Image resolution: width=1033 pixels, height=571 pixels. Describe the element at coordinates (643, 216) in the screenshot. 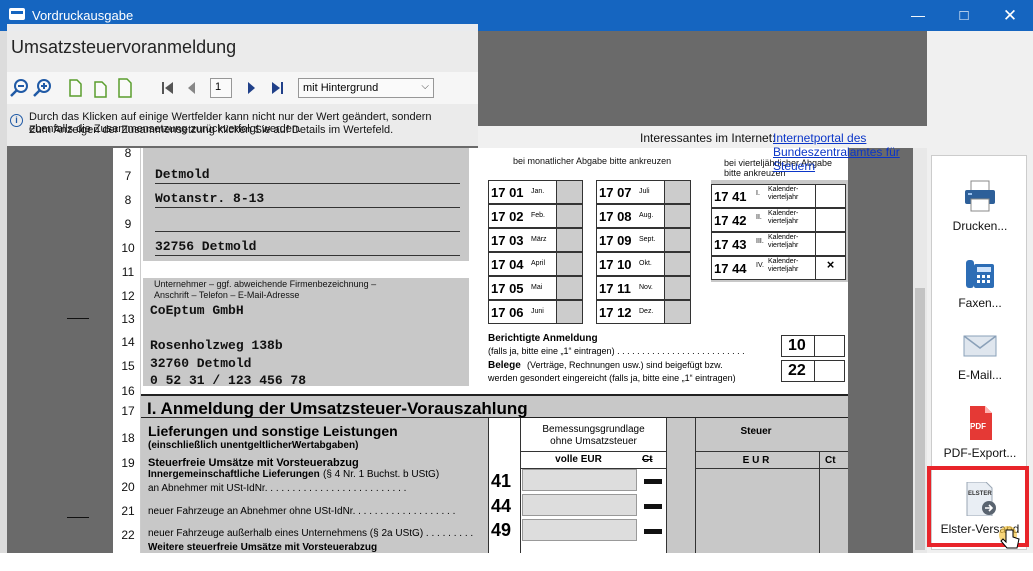

I see `period-cell: 17 08 Aug.` at that location.